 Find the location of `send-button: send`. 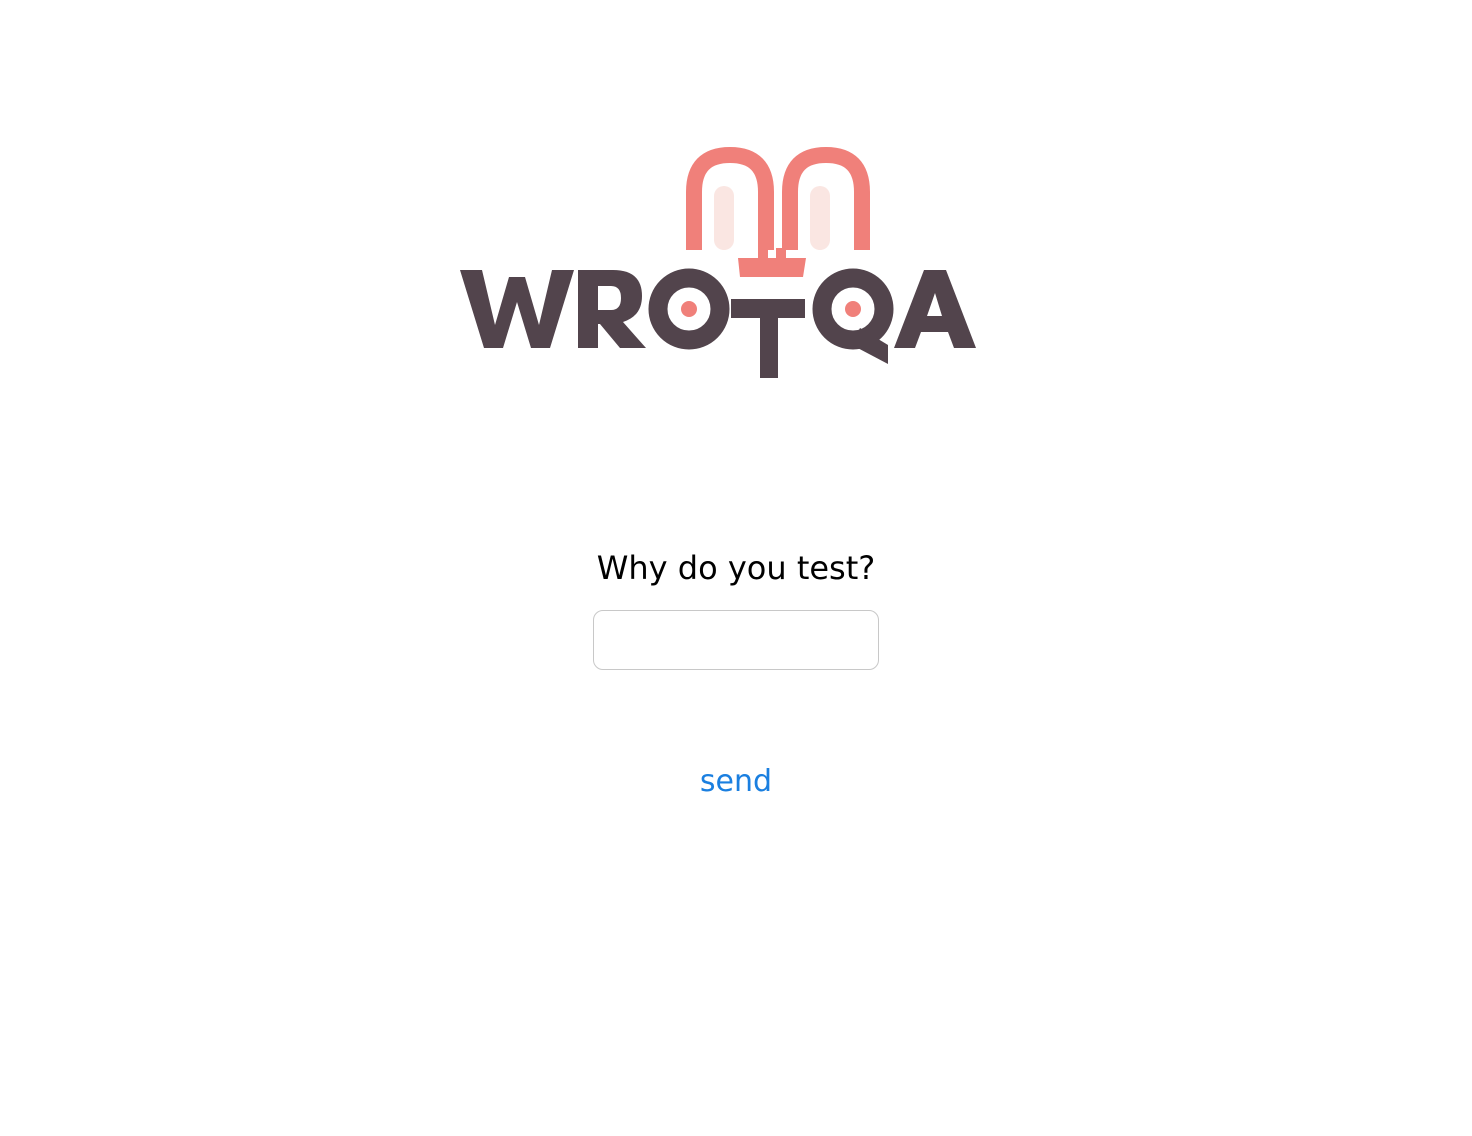

send-button: send is located at coordinates (736, 781).